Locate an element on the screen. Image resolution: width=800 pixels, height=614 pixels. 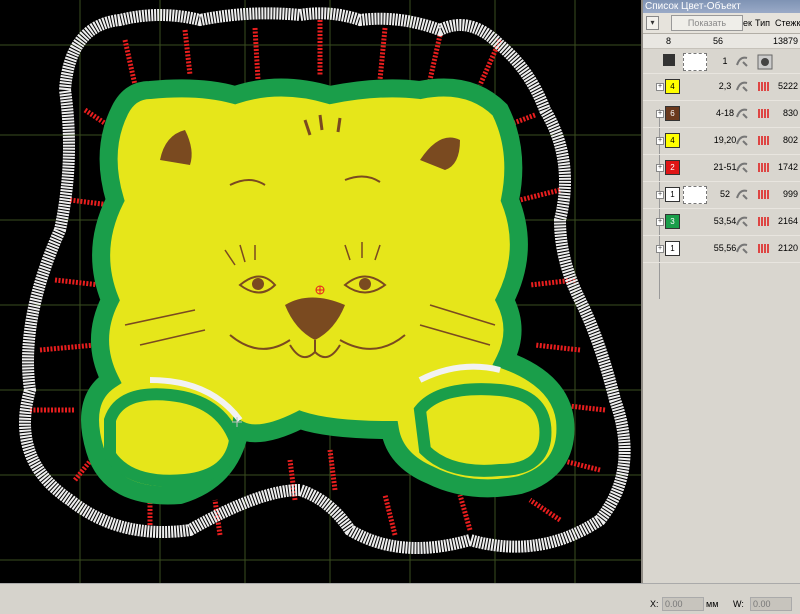
left-paw is located at coordinates (173, 437).